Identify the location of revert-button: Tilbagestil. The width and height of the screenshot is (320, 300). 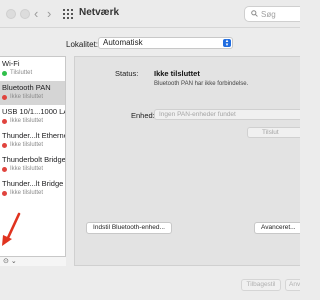
(261, 285).